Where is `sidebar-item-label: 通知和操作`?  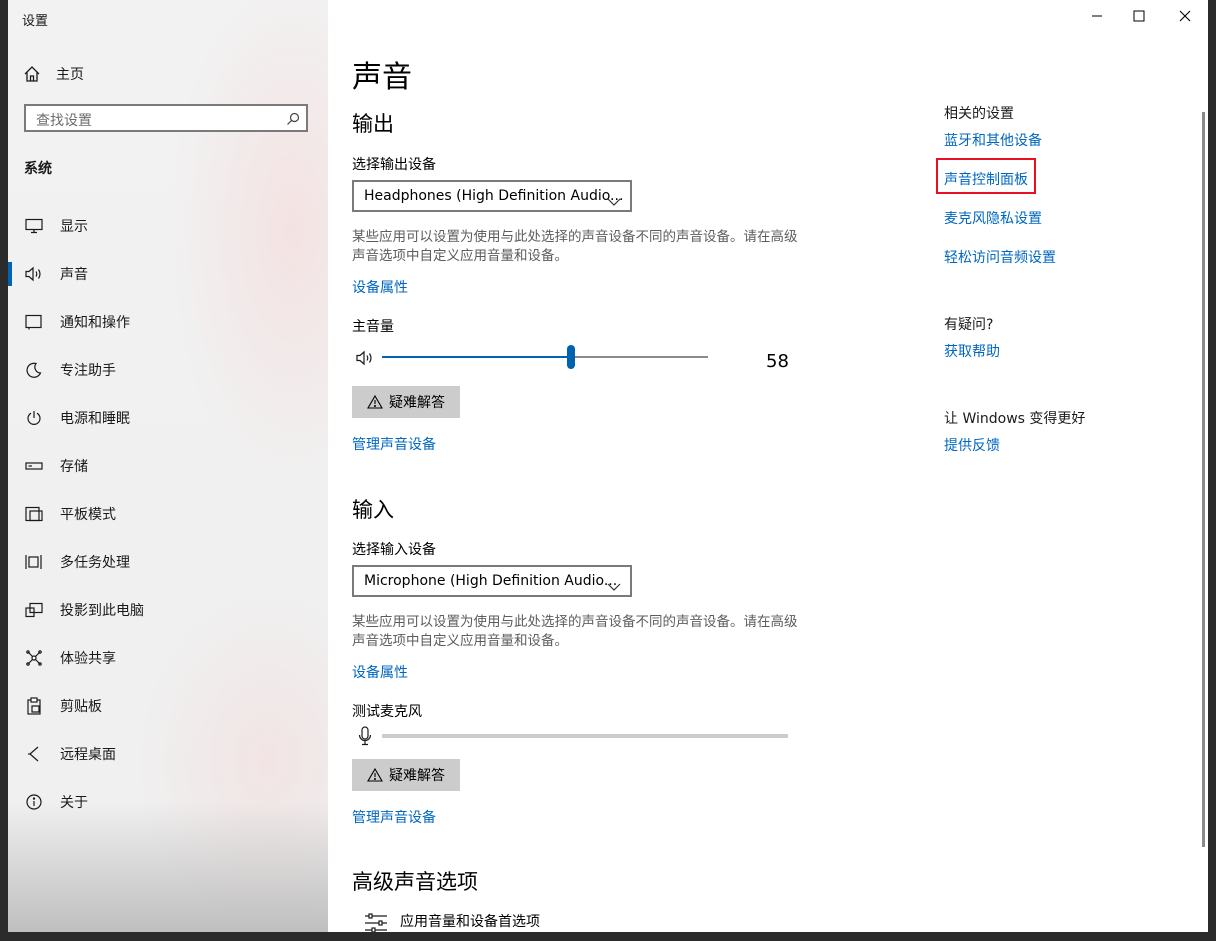 sidebar-item-label: 通知和操作 is located at coordinates (95, 323).